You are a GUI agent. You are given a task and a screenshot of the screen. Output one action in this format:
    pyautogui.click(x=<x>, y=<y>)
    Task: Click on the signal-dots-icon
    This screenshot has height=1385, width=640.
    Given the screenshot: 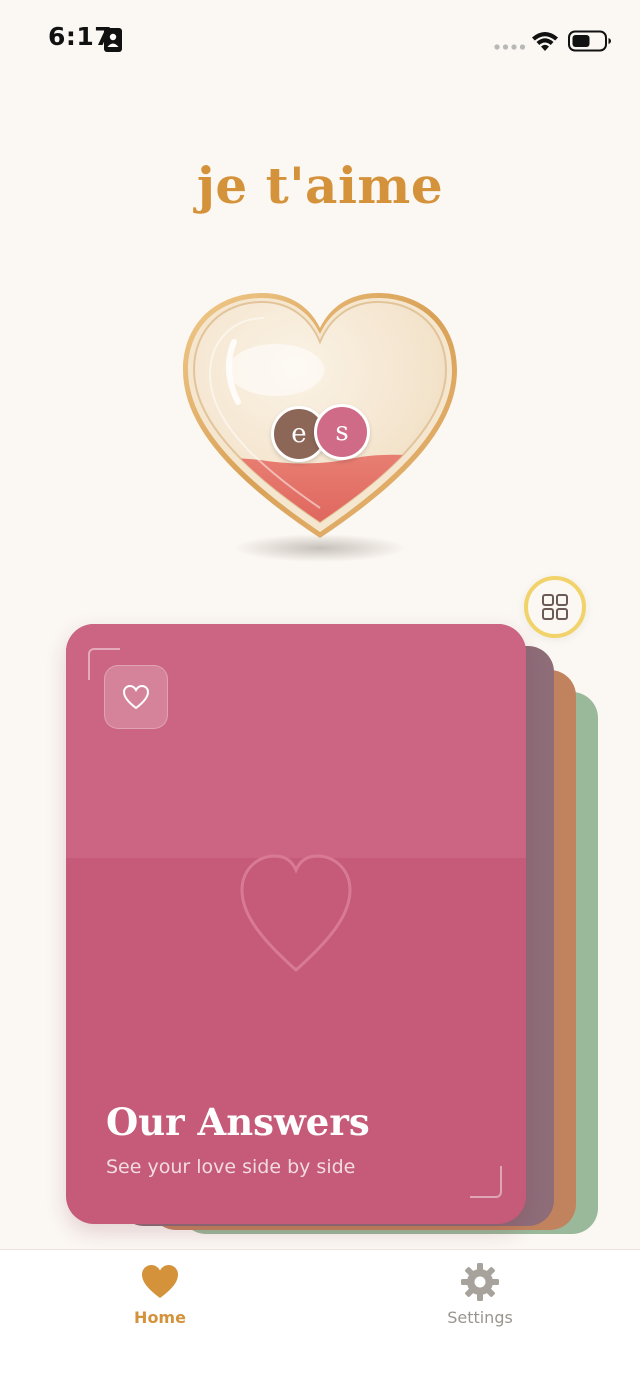 What is the action you would take?
    pyautogui.click(x=510, y=47)
    